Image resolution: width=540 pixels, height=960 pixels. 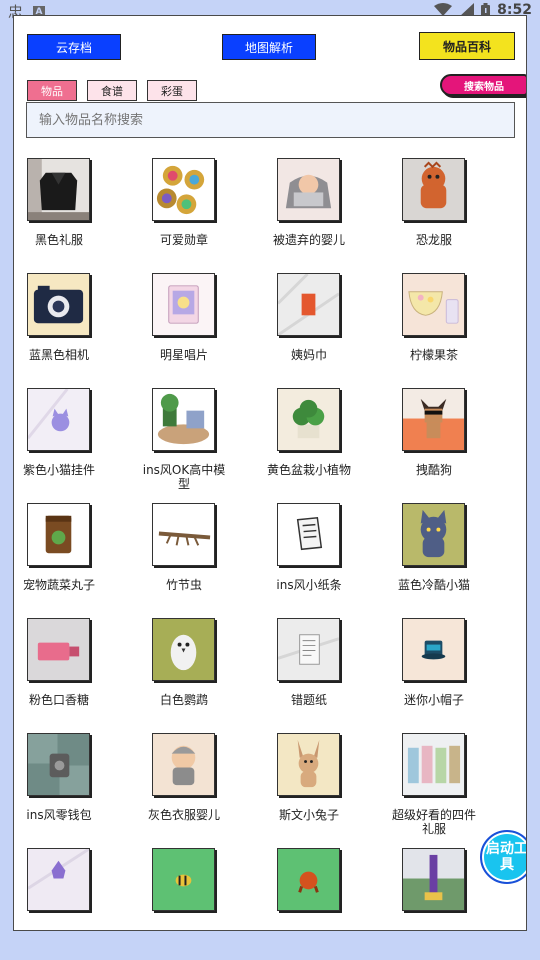 What do you see at coordinates (308, 189) in the screenshot?
I see `abandoned-baby-icon` at bounding box center [308, 189].